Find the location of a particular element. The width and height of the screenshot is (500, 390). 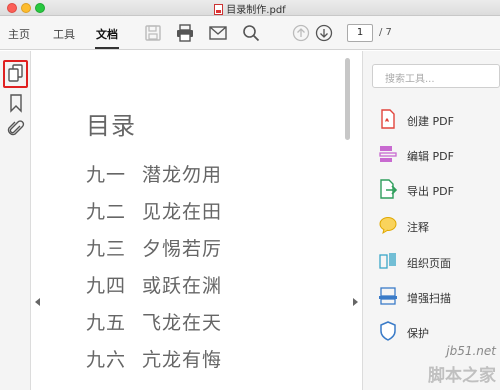

toc-entry: 九六 亢龙有悔 is located at coordinates (154, 358).